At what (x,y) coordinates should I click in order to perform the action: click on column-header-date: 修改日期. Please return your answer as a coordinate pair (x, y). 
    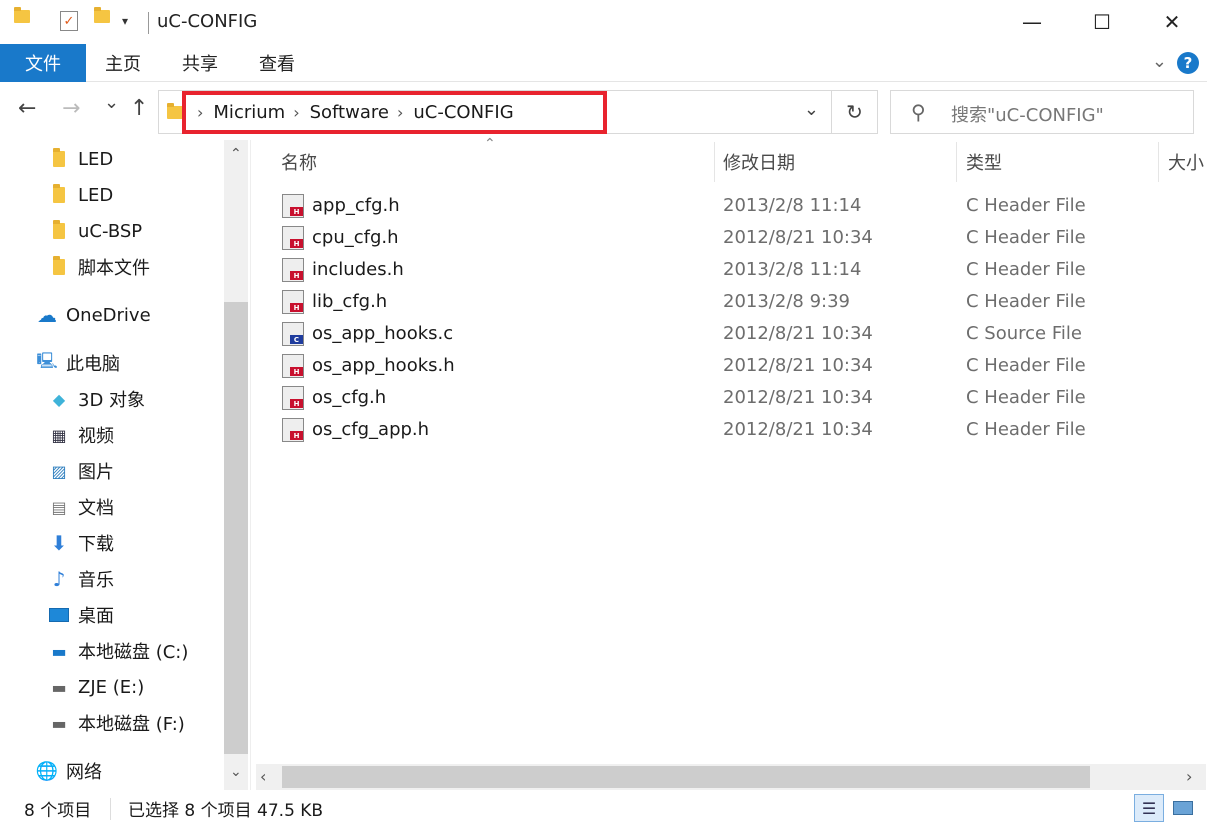
    Looking at the image, I should click on (759, 162).